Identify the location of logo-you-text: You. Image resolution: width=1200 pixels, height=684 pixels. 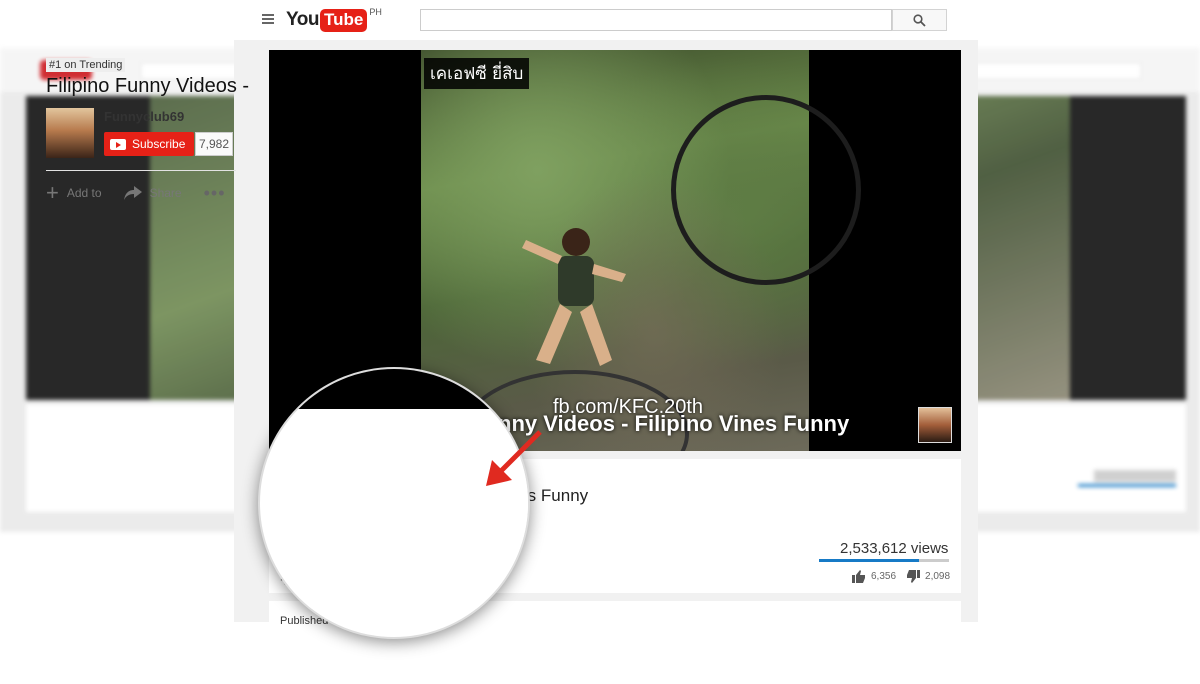
(302, 19).